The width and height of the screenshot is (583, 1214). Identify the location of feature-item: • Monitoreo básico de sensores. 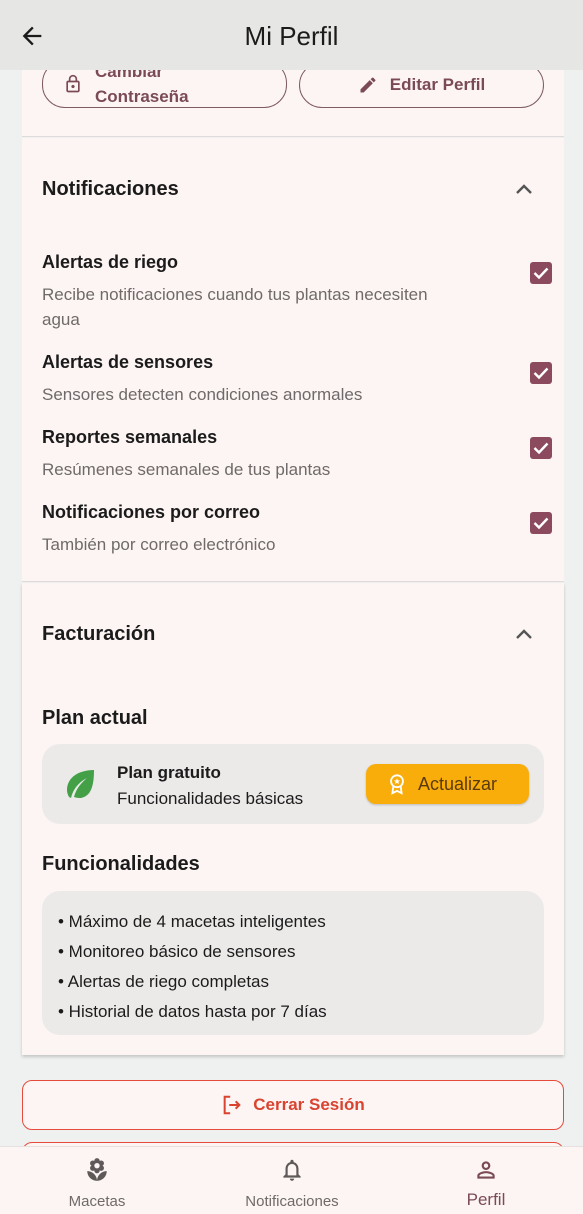
(177, 951).